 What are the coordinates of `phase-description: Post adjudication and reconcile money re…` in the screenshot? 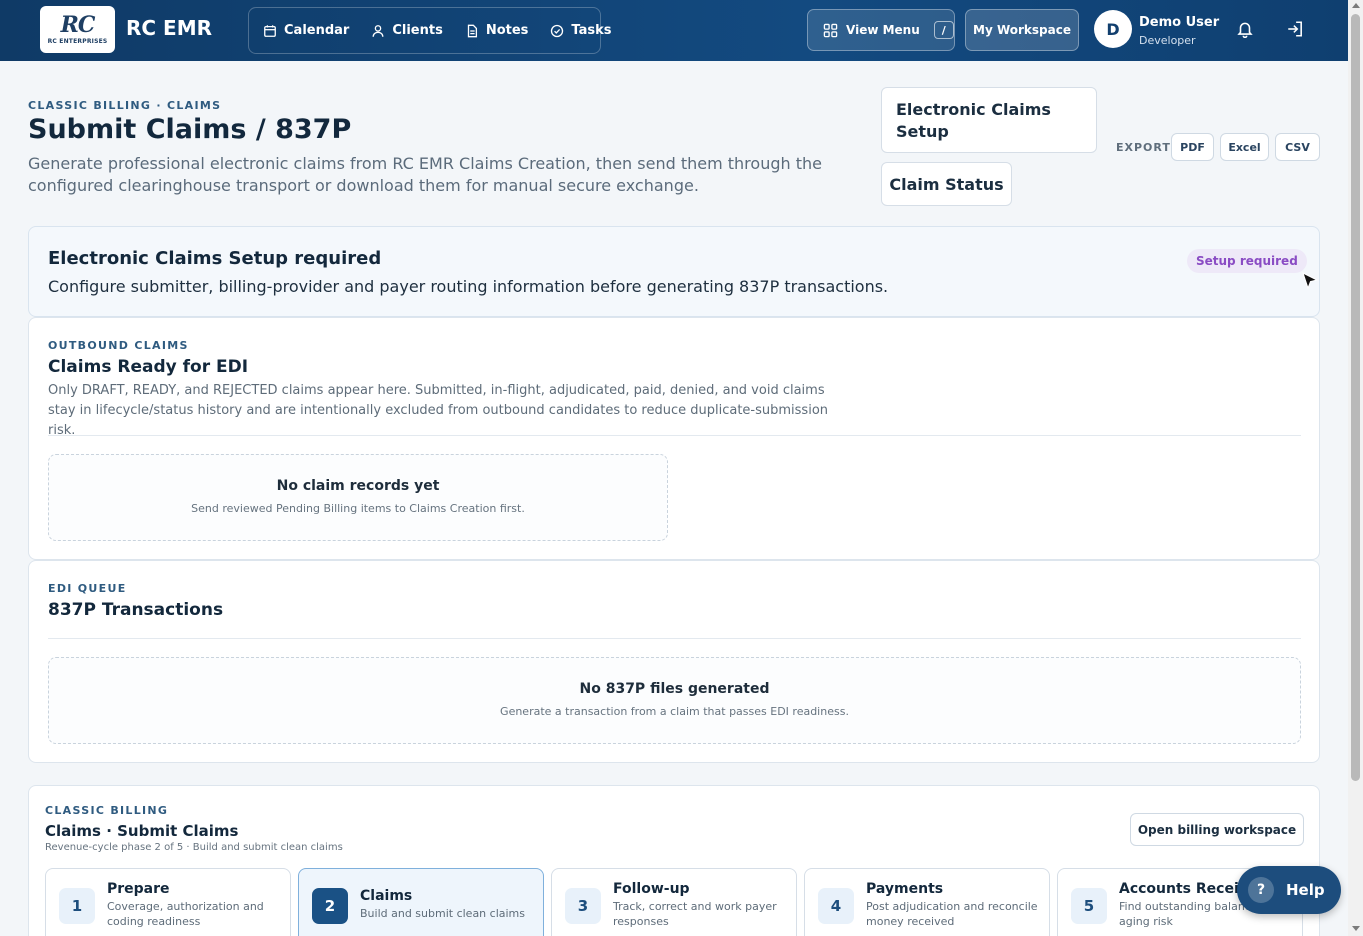 It's located at (952, 914).